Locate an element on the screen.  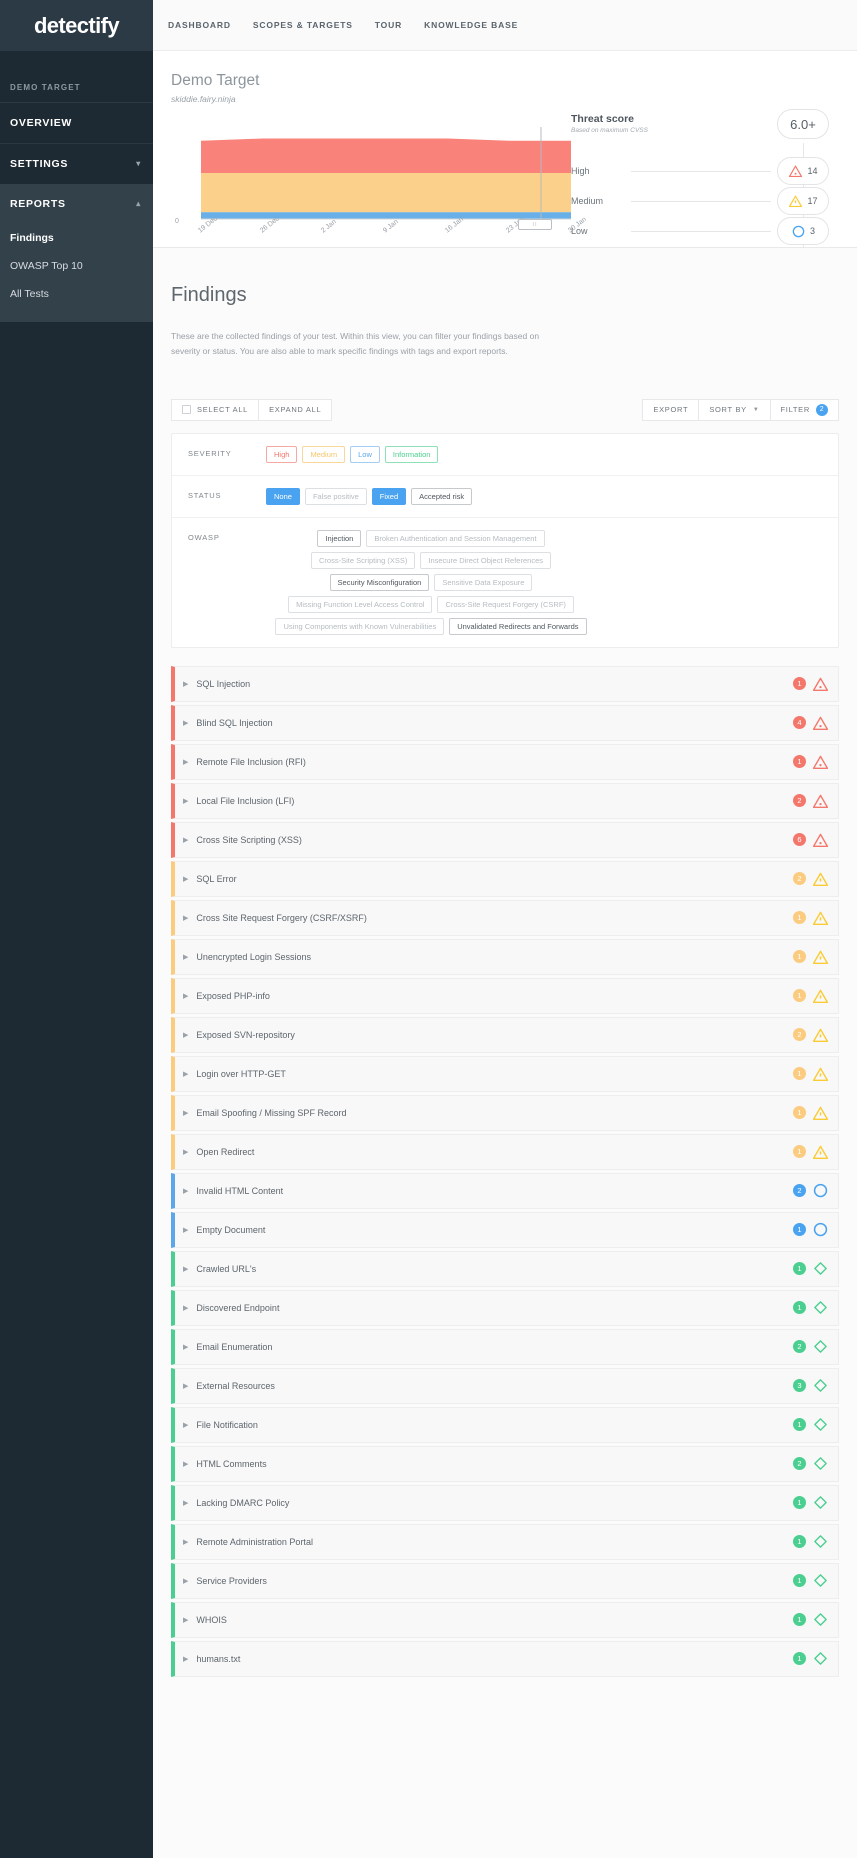
finding-row: ▶ SQL Error 2 is located at coordinates (505, 878).